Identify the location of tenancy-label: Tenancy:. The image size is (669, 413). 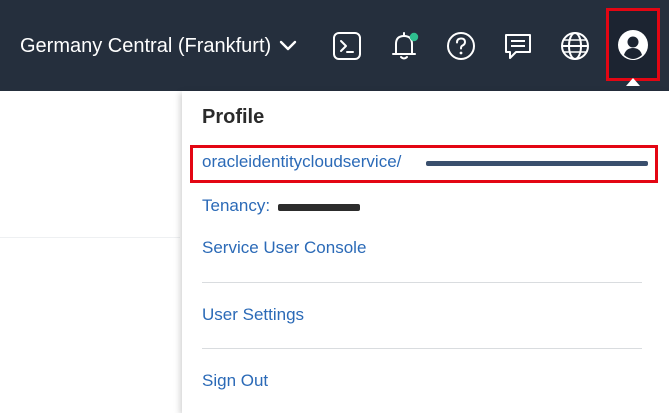
(236, 205).